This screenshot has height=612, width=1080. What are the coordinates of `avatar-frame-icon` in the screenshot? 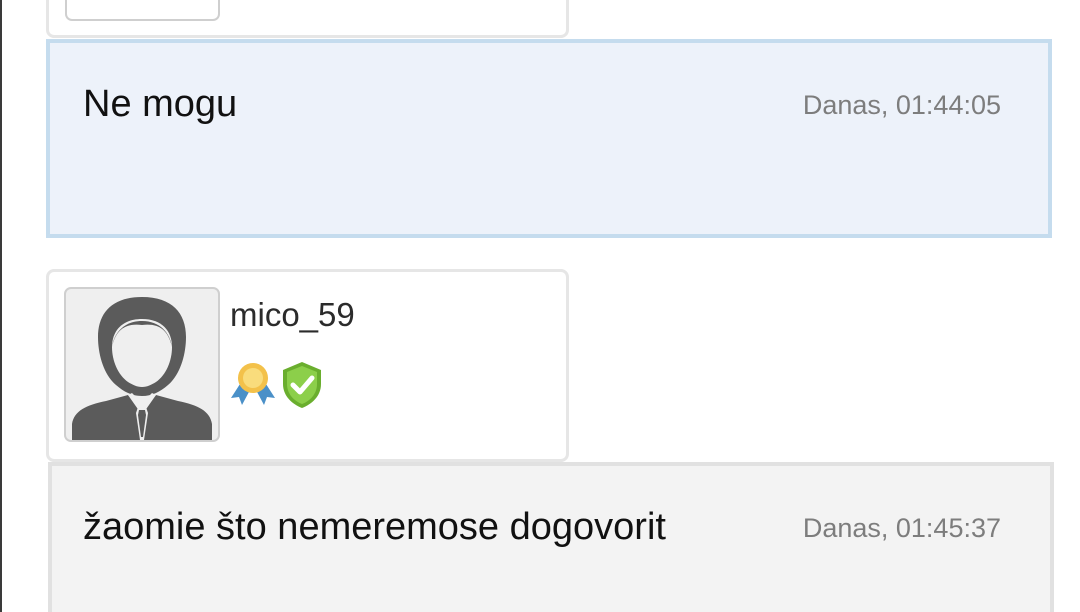 It's located at (143, 10).